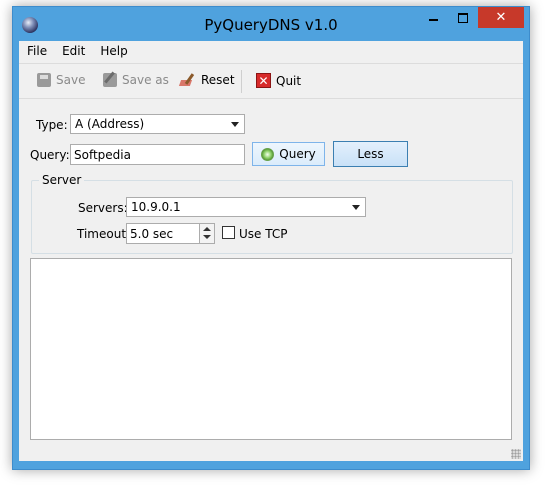  I want to click on query-input: Softpedia, so click(157, 154).